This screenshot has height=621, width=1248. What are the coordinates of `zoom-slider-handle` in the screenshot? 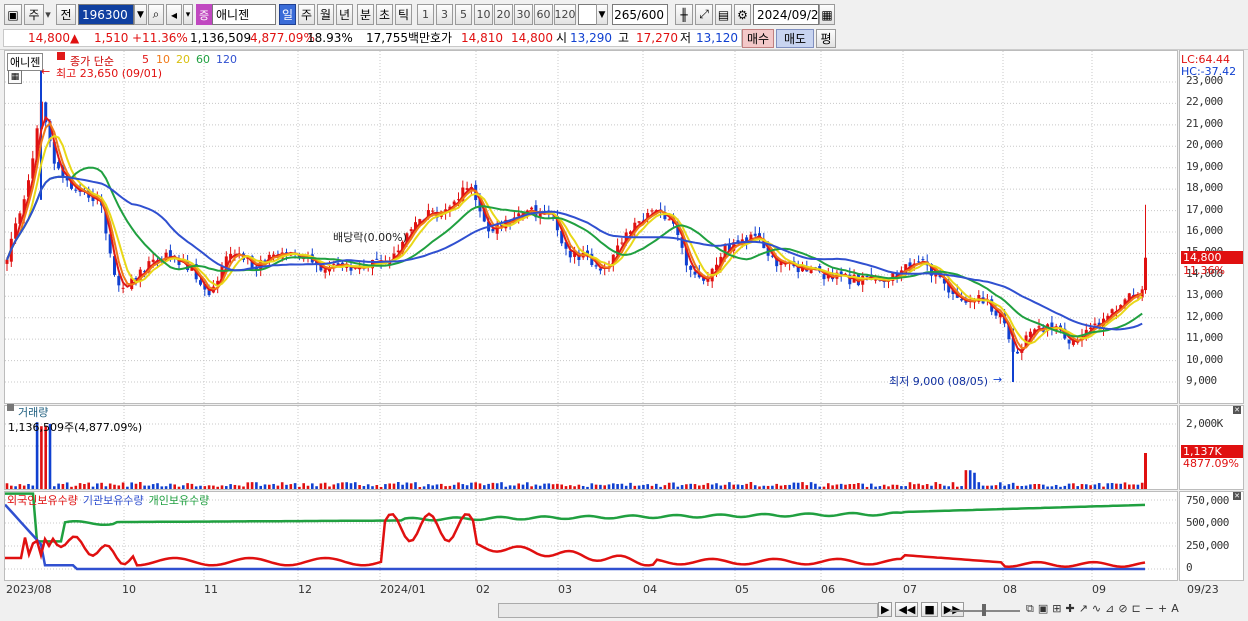 It's located at (984, 610).